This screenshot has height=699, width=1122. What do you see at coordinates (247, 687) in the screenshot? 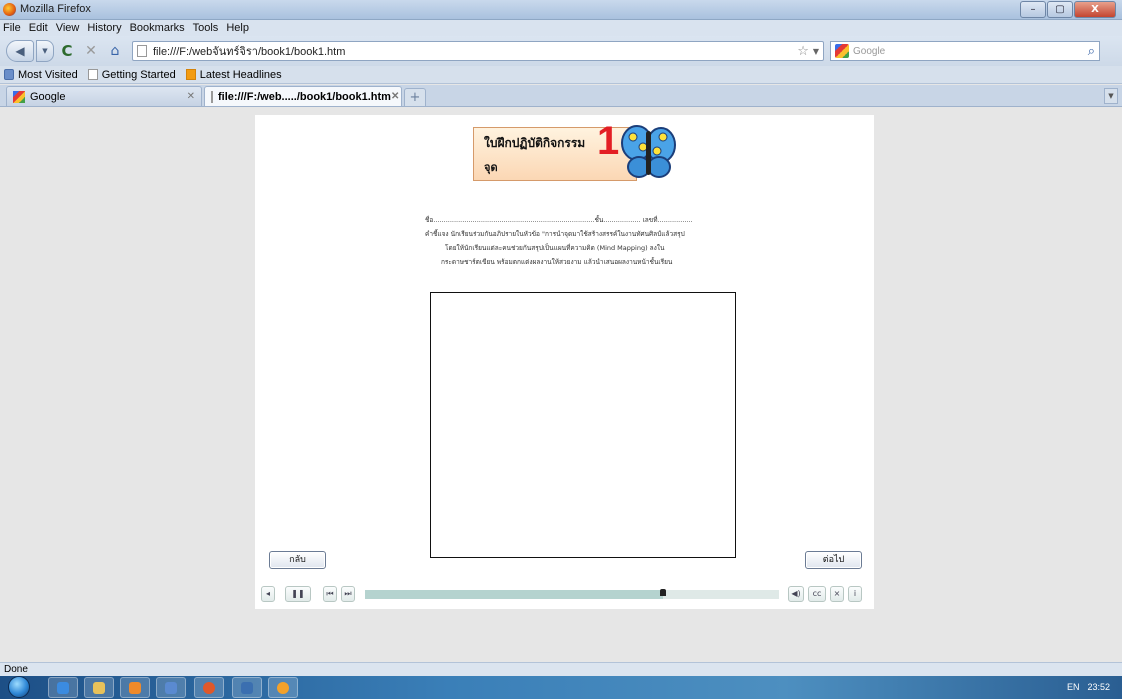
I see `taskbar-app2` at bounding box center [247, 687].